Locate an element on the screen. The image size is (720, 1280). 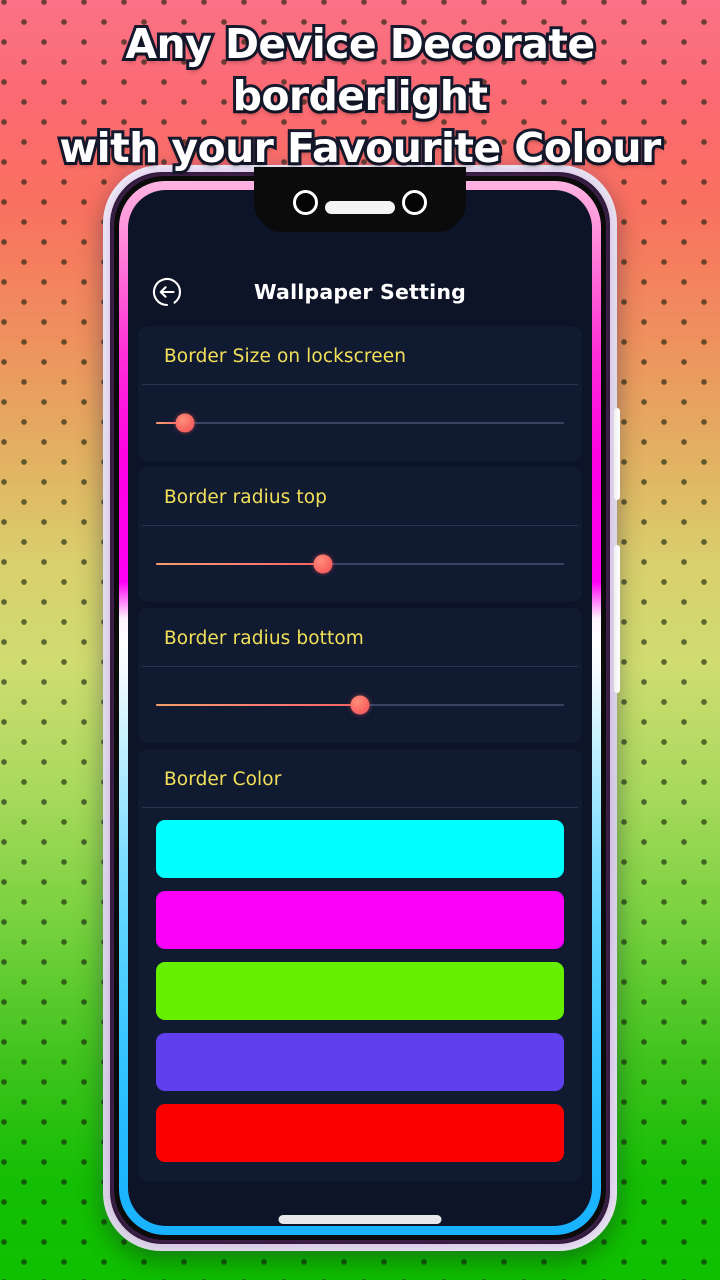
slider-radius-bottom is located at coordinates (360, 705).